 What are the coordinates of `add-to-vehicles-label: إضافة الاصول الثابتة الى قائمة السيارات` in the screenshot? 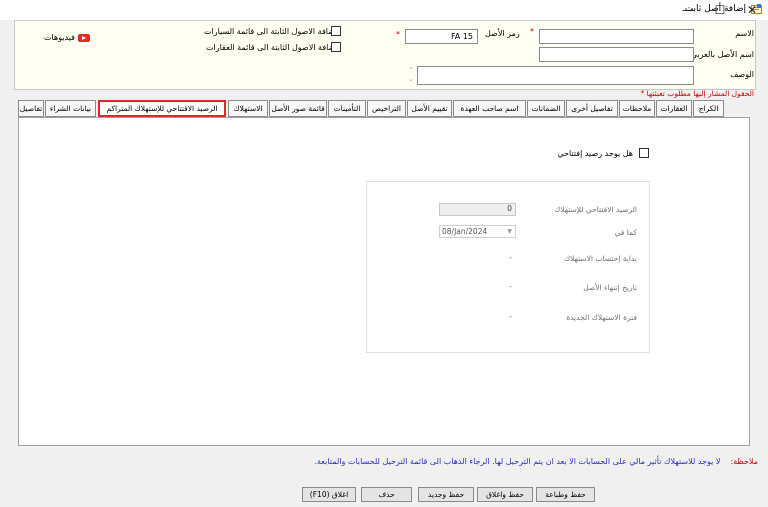 It's located at (271, 31).